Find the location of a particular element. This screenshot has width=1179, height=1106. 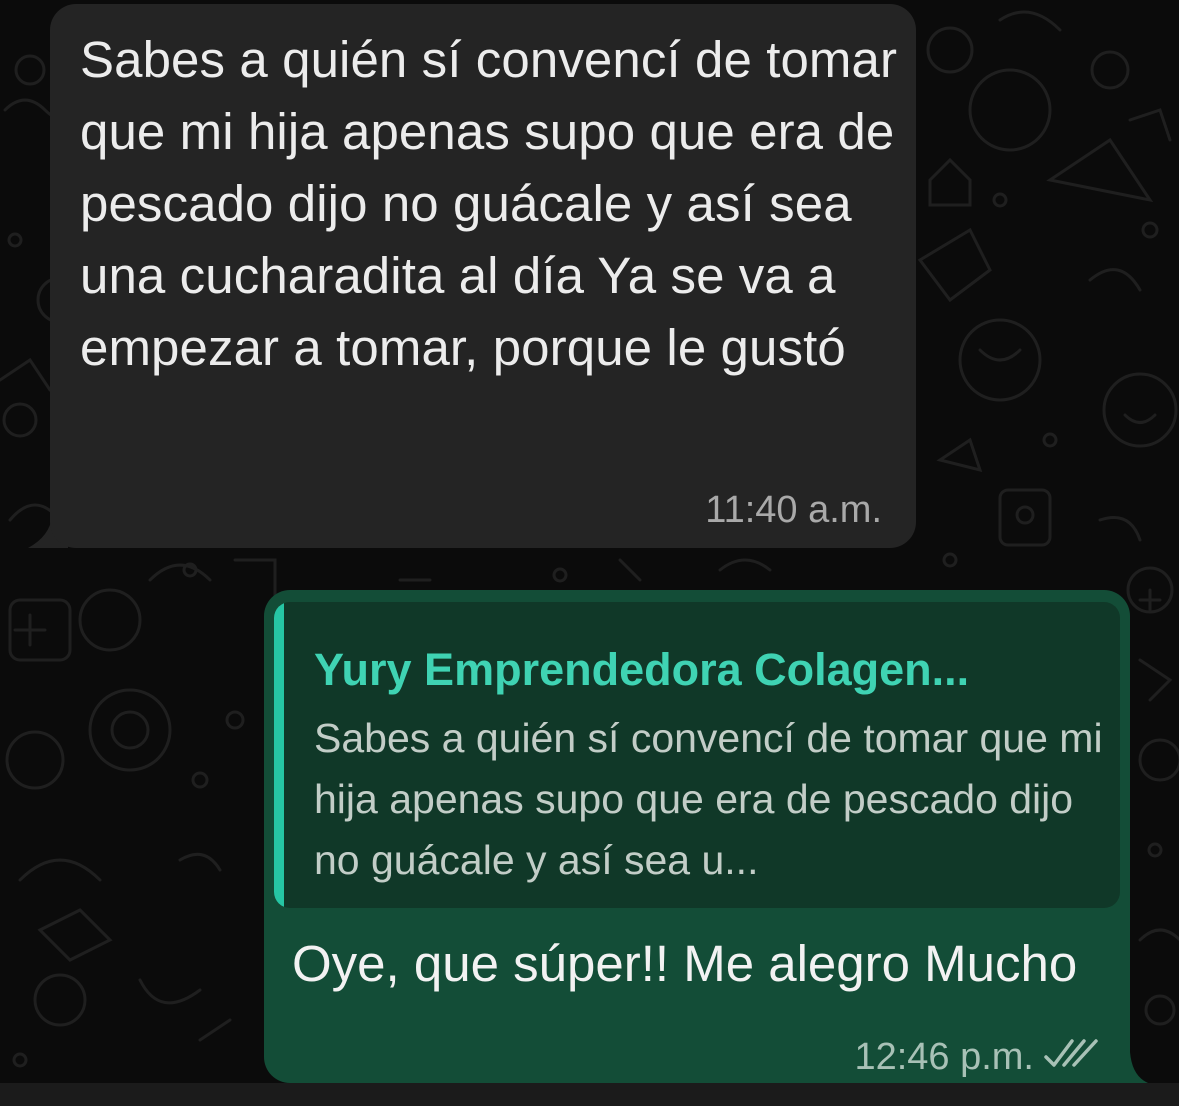

outgoing-bubble-tail is located at coordinates (1133, 1067).